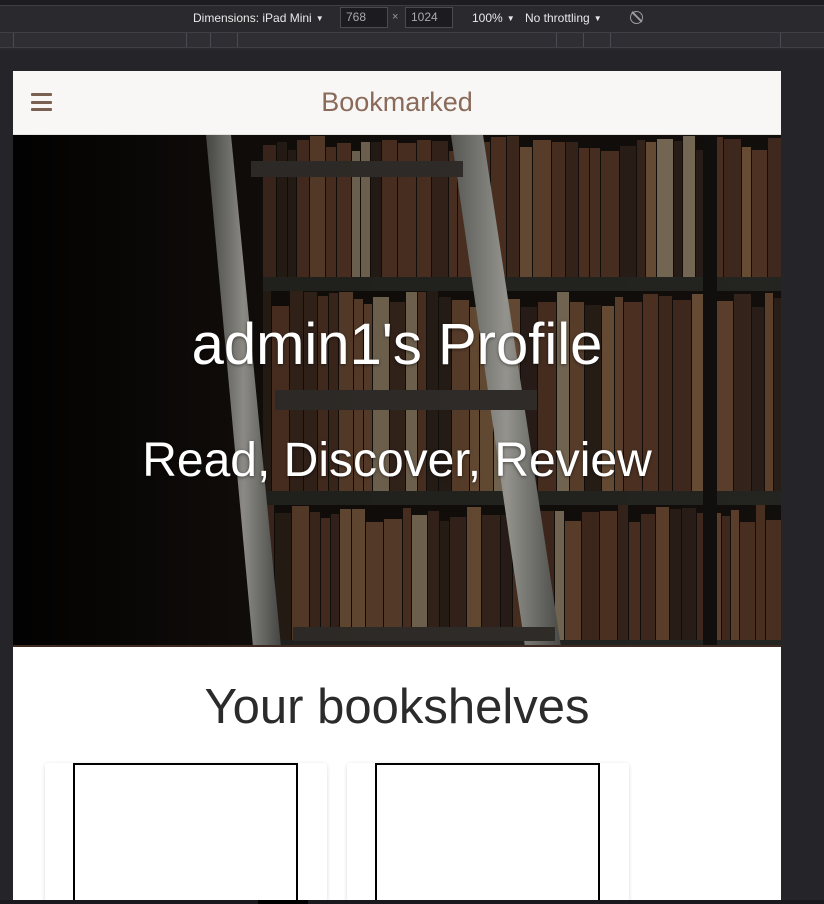  What do you see at coordinates (397, 460) in the screenshot?
I see `hero-tagline: Read, Discover, Review` at bounding box center [397, 460].